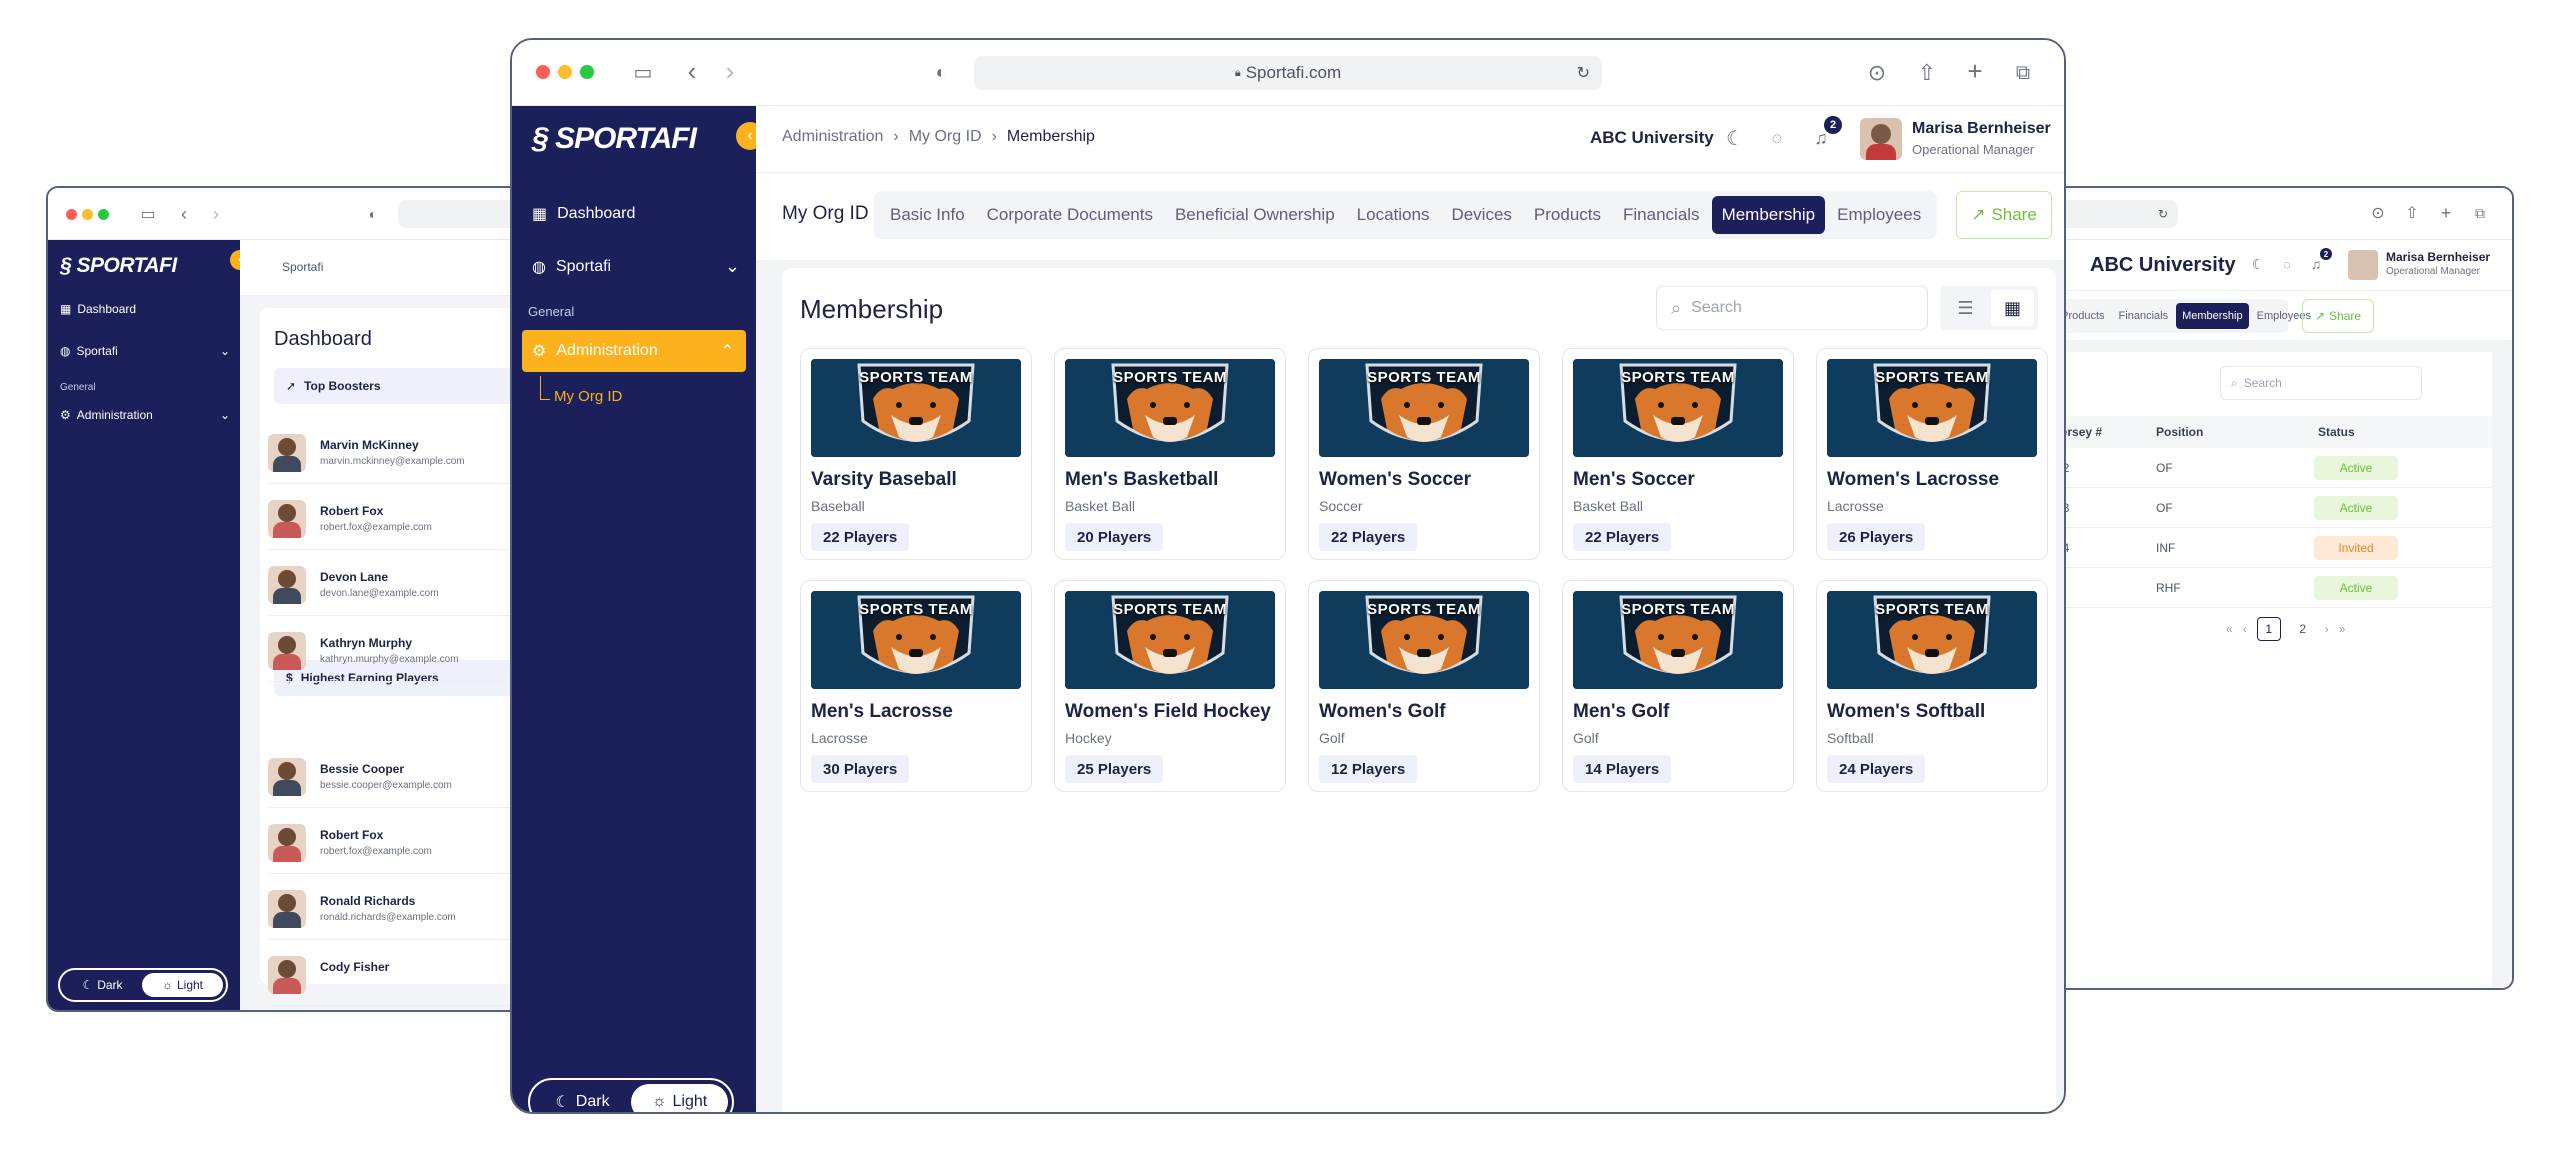 The width and height of the screenshot is (2560, 1154). What do you see at coordinates (145, 351) in the screenshot?
I see `left-sidebar-item-sportafi: ◍ Sportafi ⌄` at bounding box center [145, 351].